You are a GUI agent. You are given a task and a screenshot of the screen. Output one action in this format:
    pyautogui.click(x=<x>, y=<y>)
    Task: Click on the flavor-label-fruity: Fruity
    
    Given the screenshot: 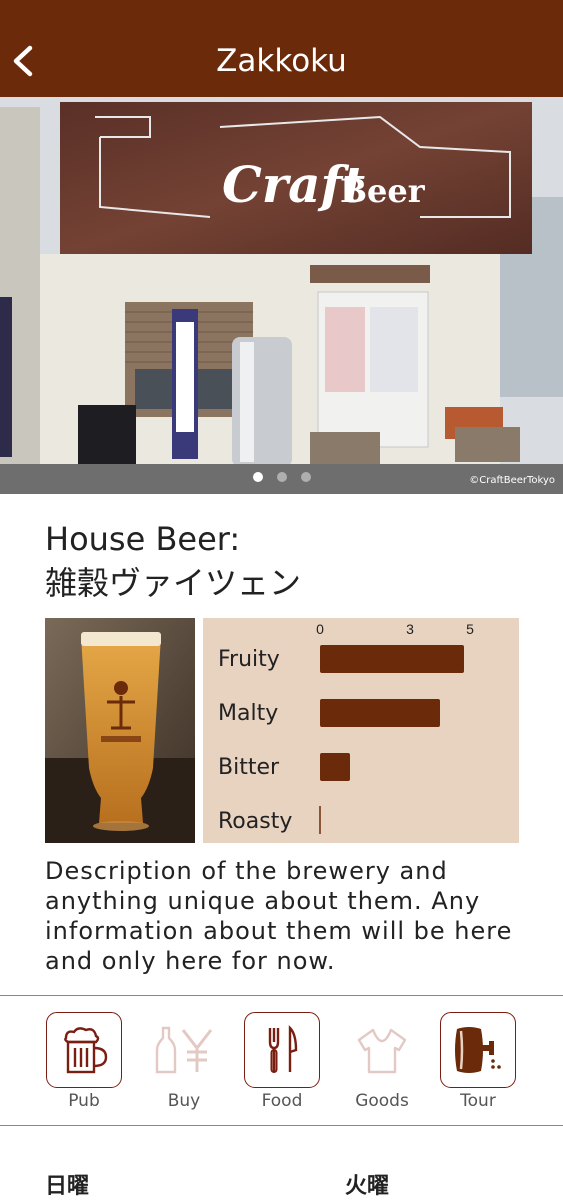 What is the action you would take?
    pyautogui.click(x=249, y=659)
    